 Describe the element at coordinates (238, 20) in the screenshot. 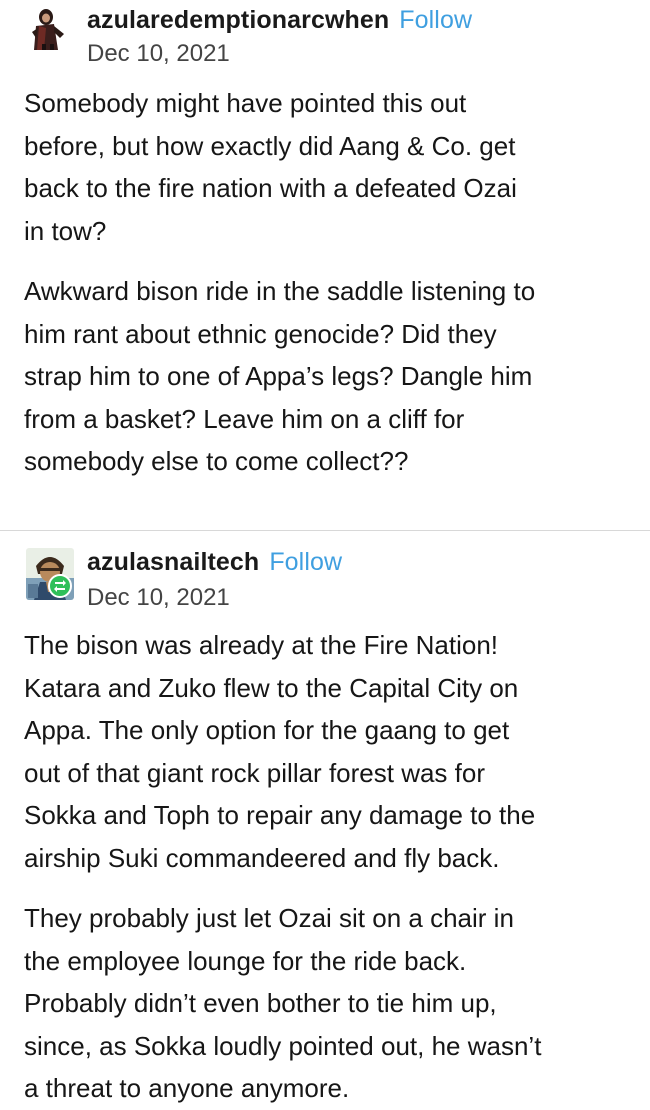

I see `username-text: azularedemptionarcwhen` at that location.